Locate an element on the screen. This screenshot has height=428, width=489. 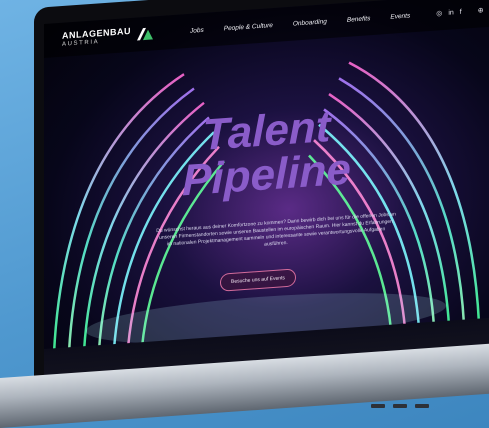
laptop-ports is located at coordinates (400, 406).